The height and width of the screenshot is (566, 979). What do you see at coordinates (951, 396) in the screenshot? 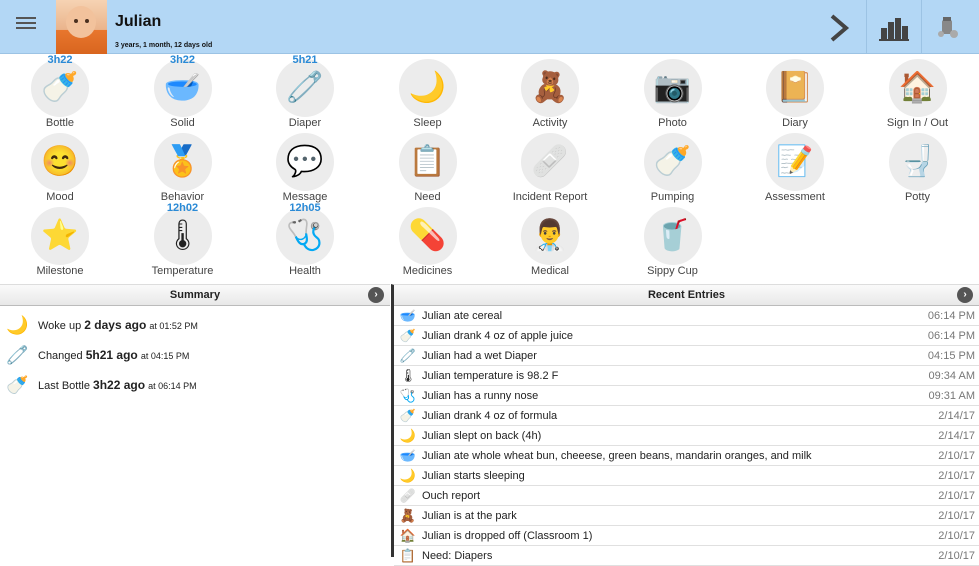
I see `entry-time: 09:31 AM` at bounding box center [951, 396].